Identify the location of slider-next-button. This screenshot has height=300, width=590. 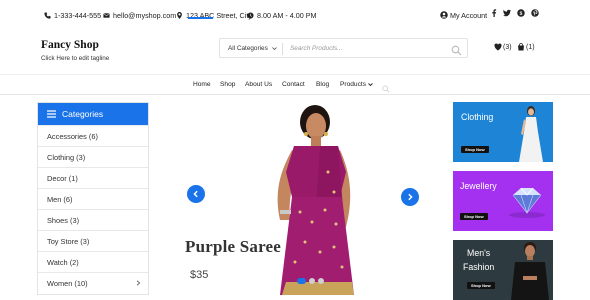
(410, 197).